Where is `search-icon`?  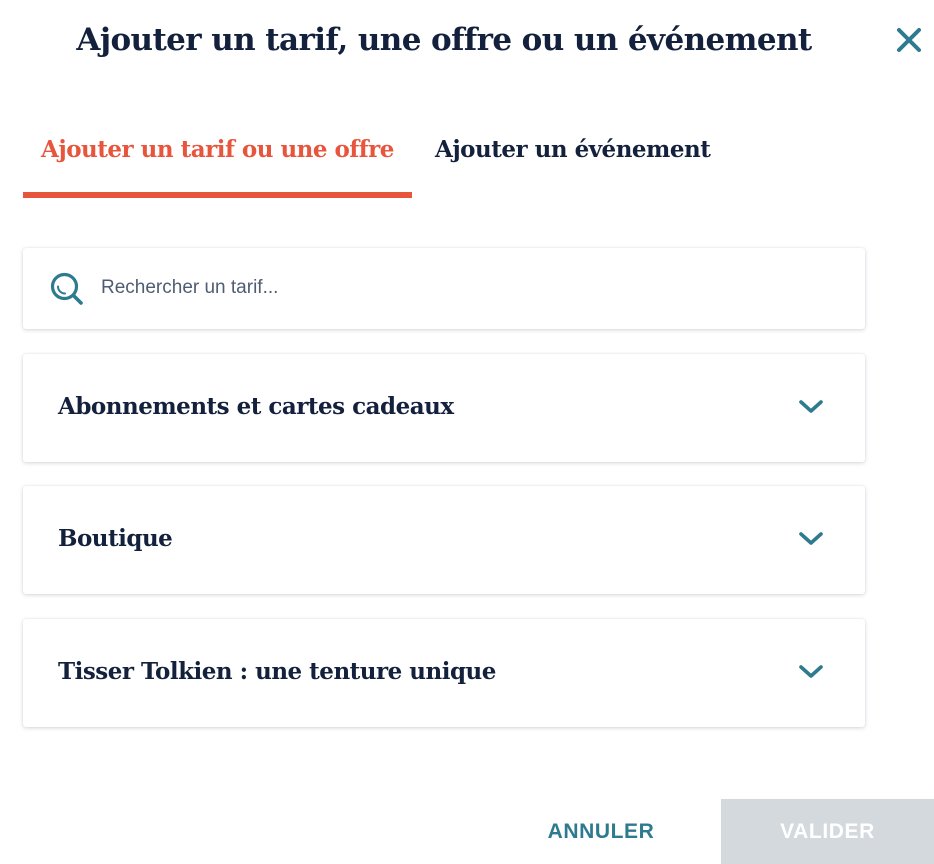
search-icon is located at coordinates (66, 288).